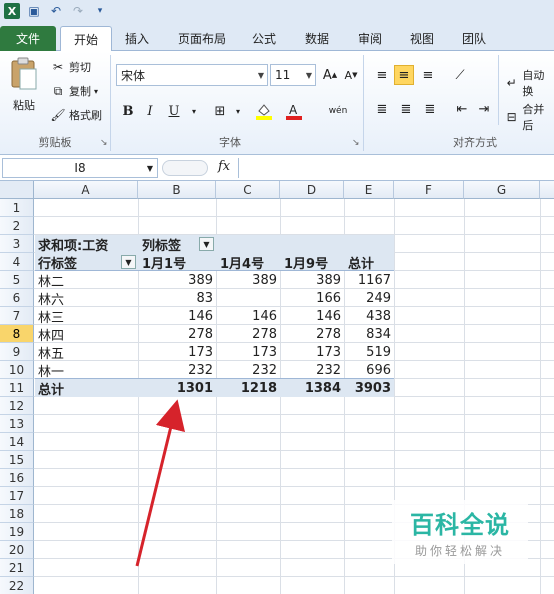 The width and height of the screenshot is (554, 594). Describe the element at coordinates (459, 551) in the screenshot. I see `watermark-subtitle: 助你轻松解决` at that location.